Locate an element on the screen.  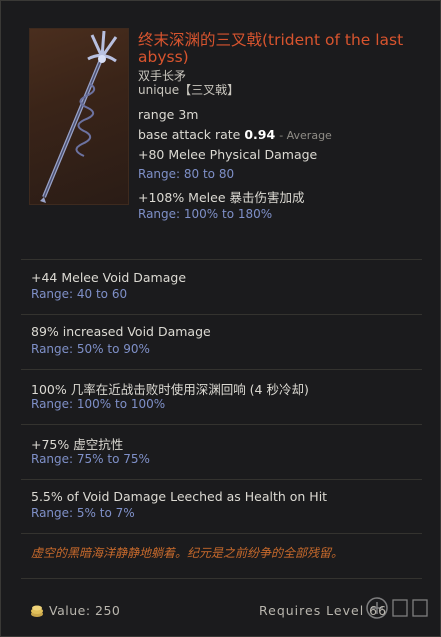
attack-rate-value: 0.94 is located at coordinates (260, 134).